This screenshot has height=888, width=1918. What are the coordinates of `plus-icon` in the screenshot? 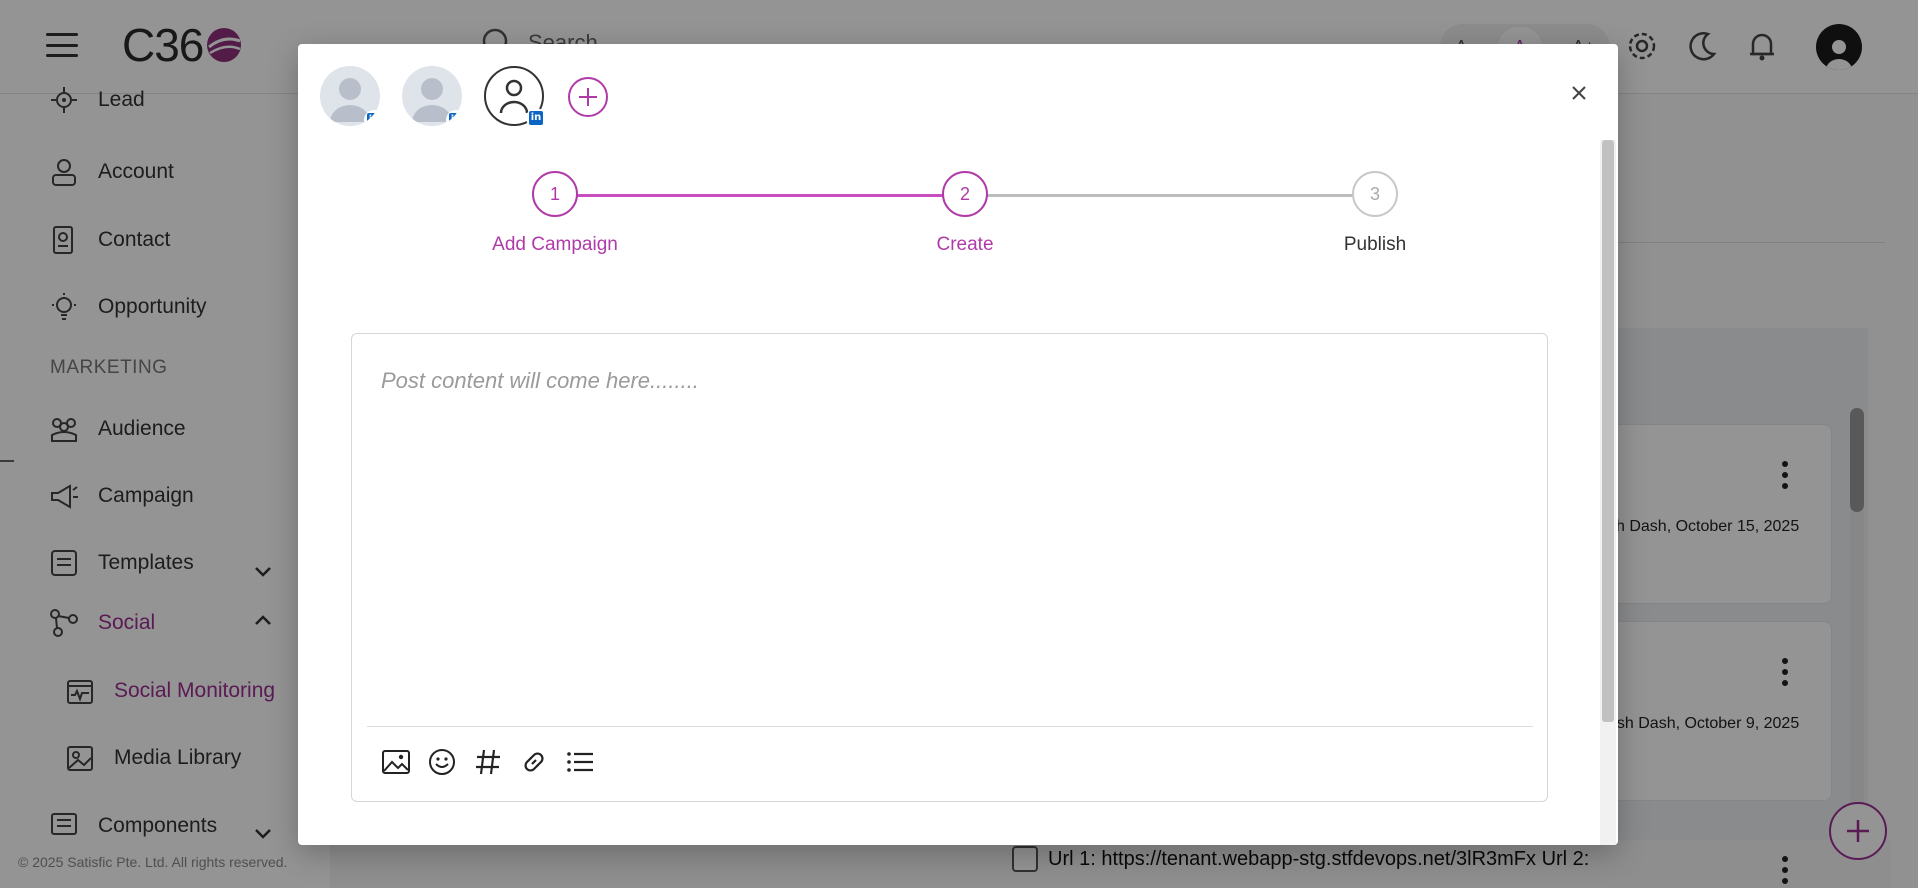 It's located at (588, 97).